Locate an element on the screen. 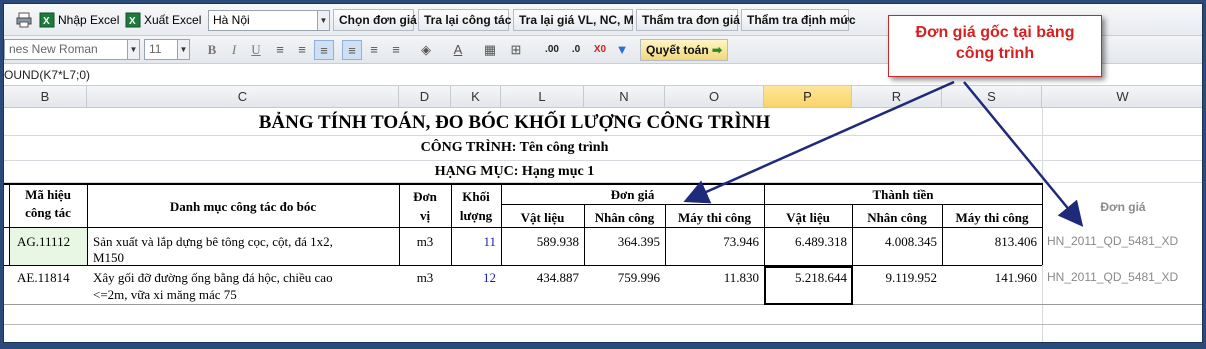 This screenshot has height=349, width=1206. annotation-callout: Đơn giá gốc tại bảng công trình is located at coordinates (995, 46).